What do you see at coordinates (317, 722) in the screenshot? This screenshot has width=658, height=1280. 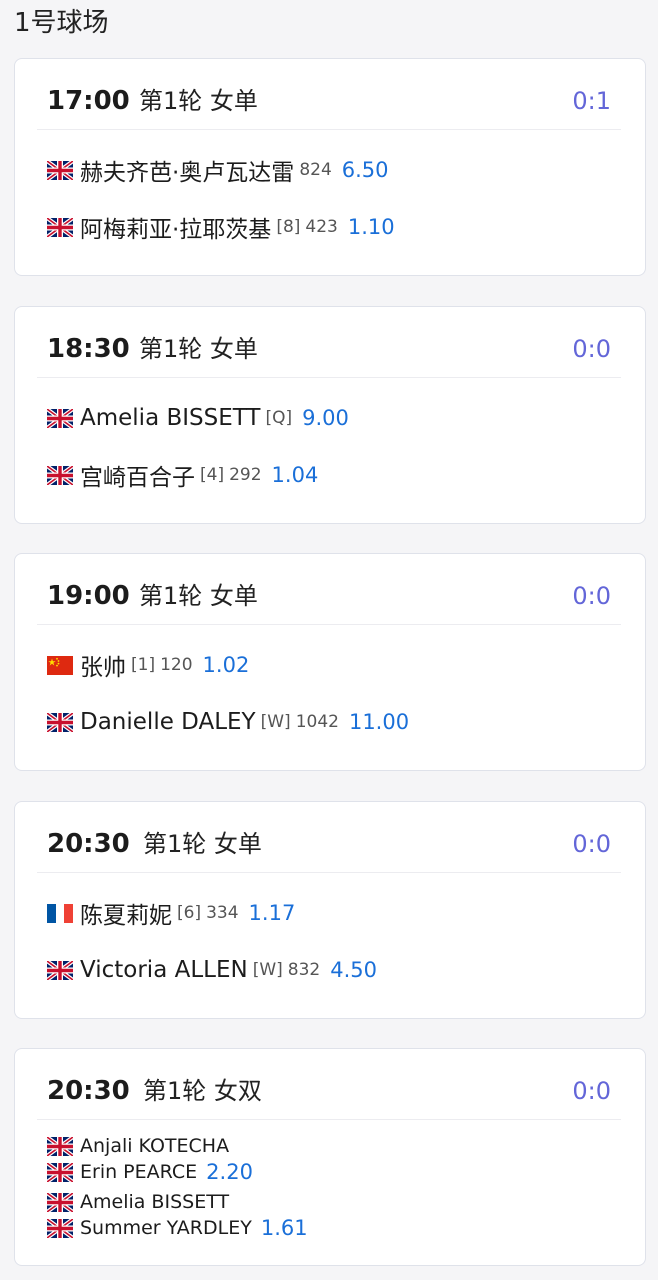 I see `player-rank: 1042` at bounding box center [317, 722].